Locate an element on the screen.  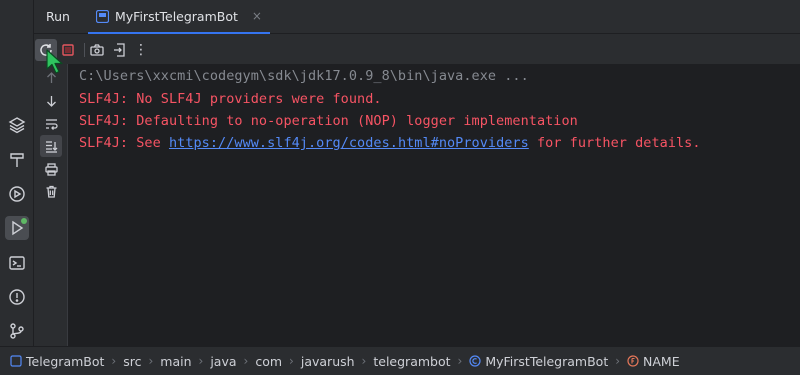
breadcrumb-item-java: java is located at coordinates (223, 361).